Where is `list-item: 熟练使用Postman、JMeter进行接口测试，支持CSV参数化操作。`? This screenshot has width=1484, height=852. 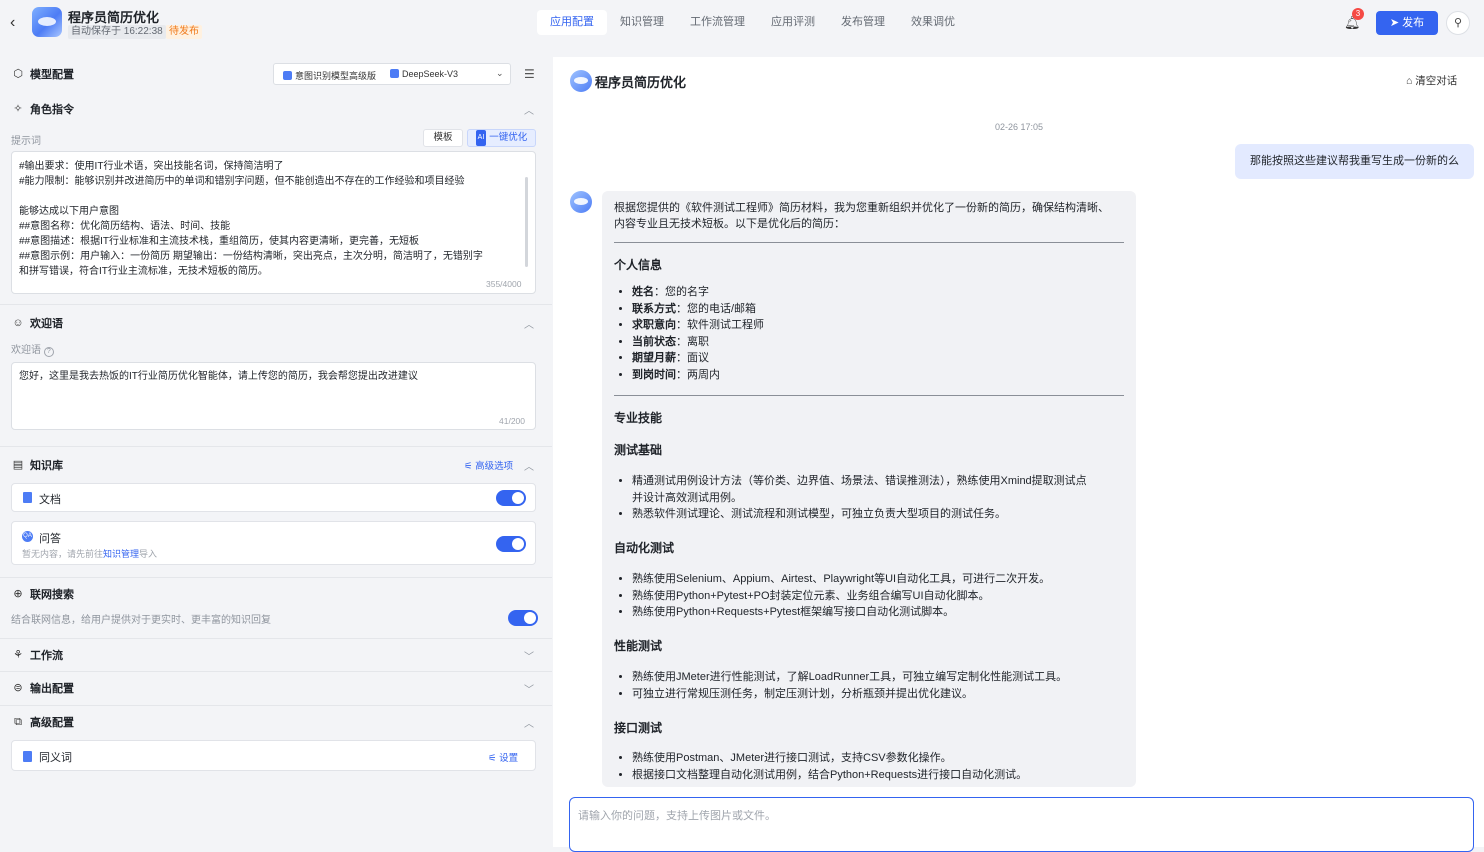
list-item: 熟练使用Postman、JMeter进行接口测试，支持CSV参数化操作。 is located at coordinates (829, 758).